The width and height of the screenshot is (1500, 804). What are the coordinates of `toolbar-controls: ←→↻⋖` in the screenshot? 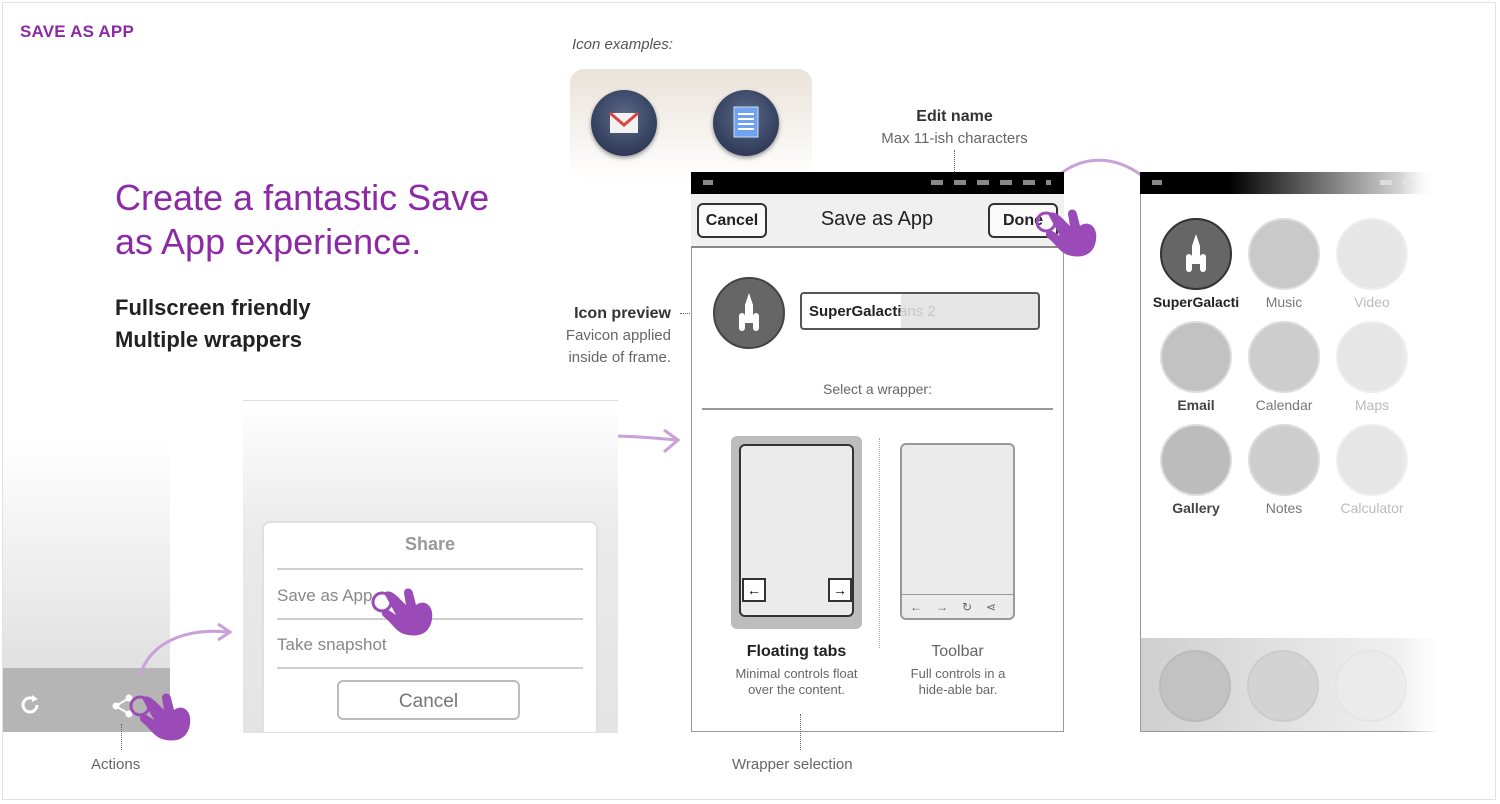 It's located at (957, 606).